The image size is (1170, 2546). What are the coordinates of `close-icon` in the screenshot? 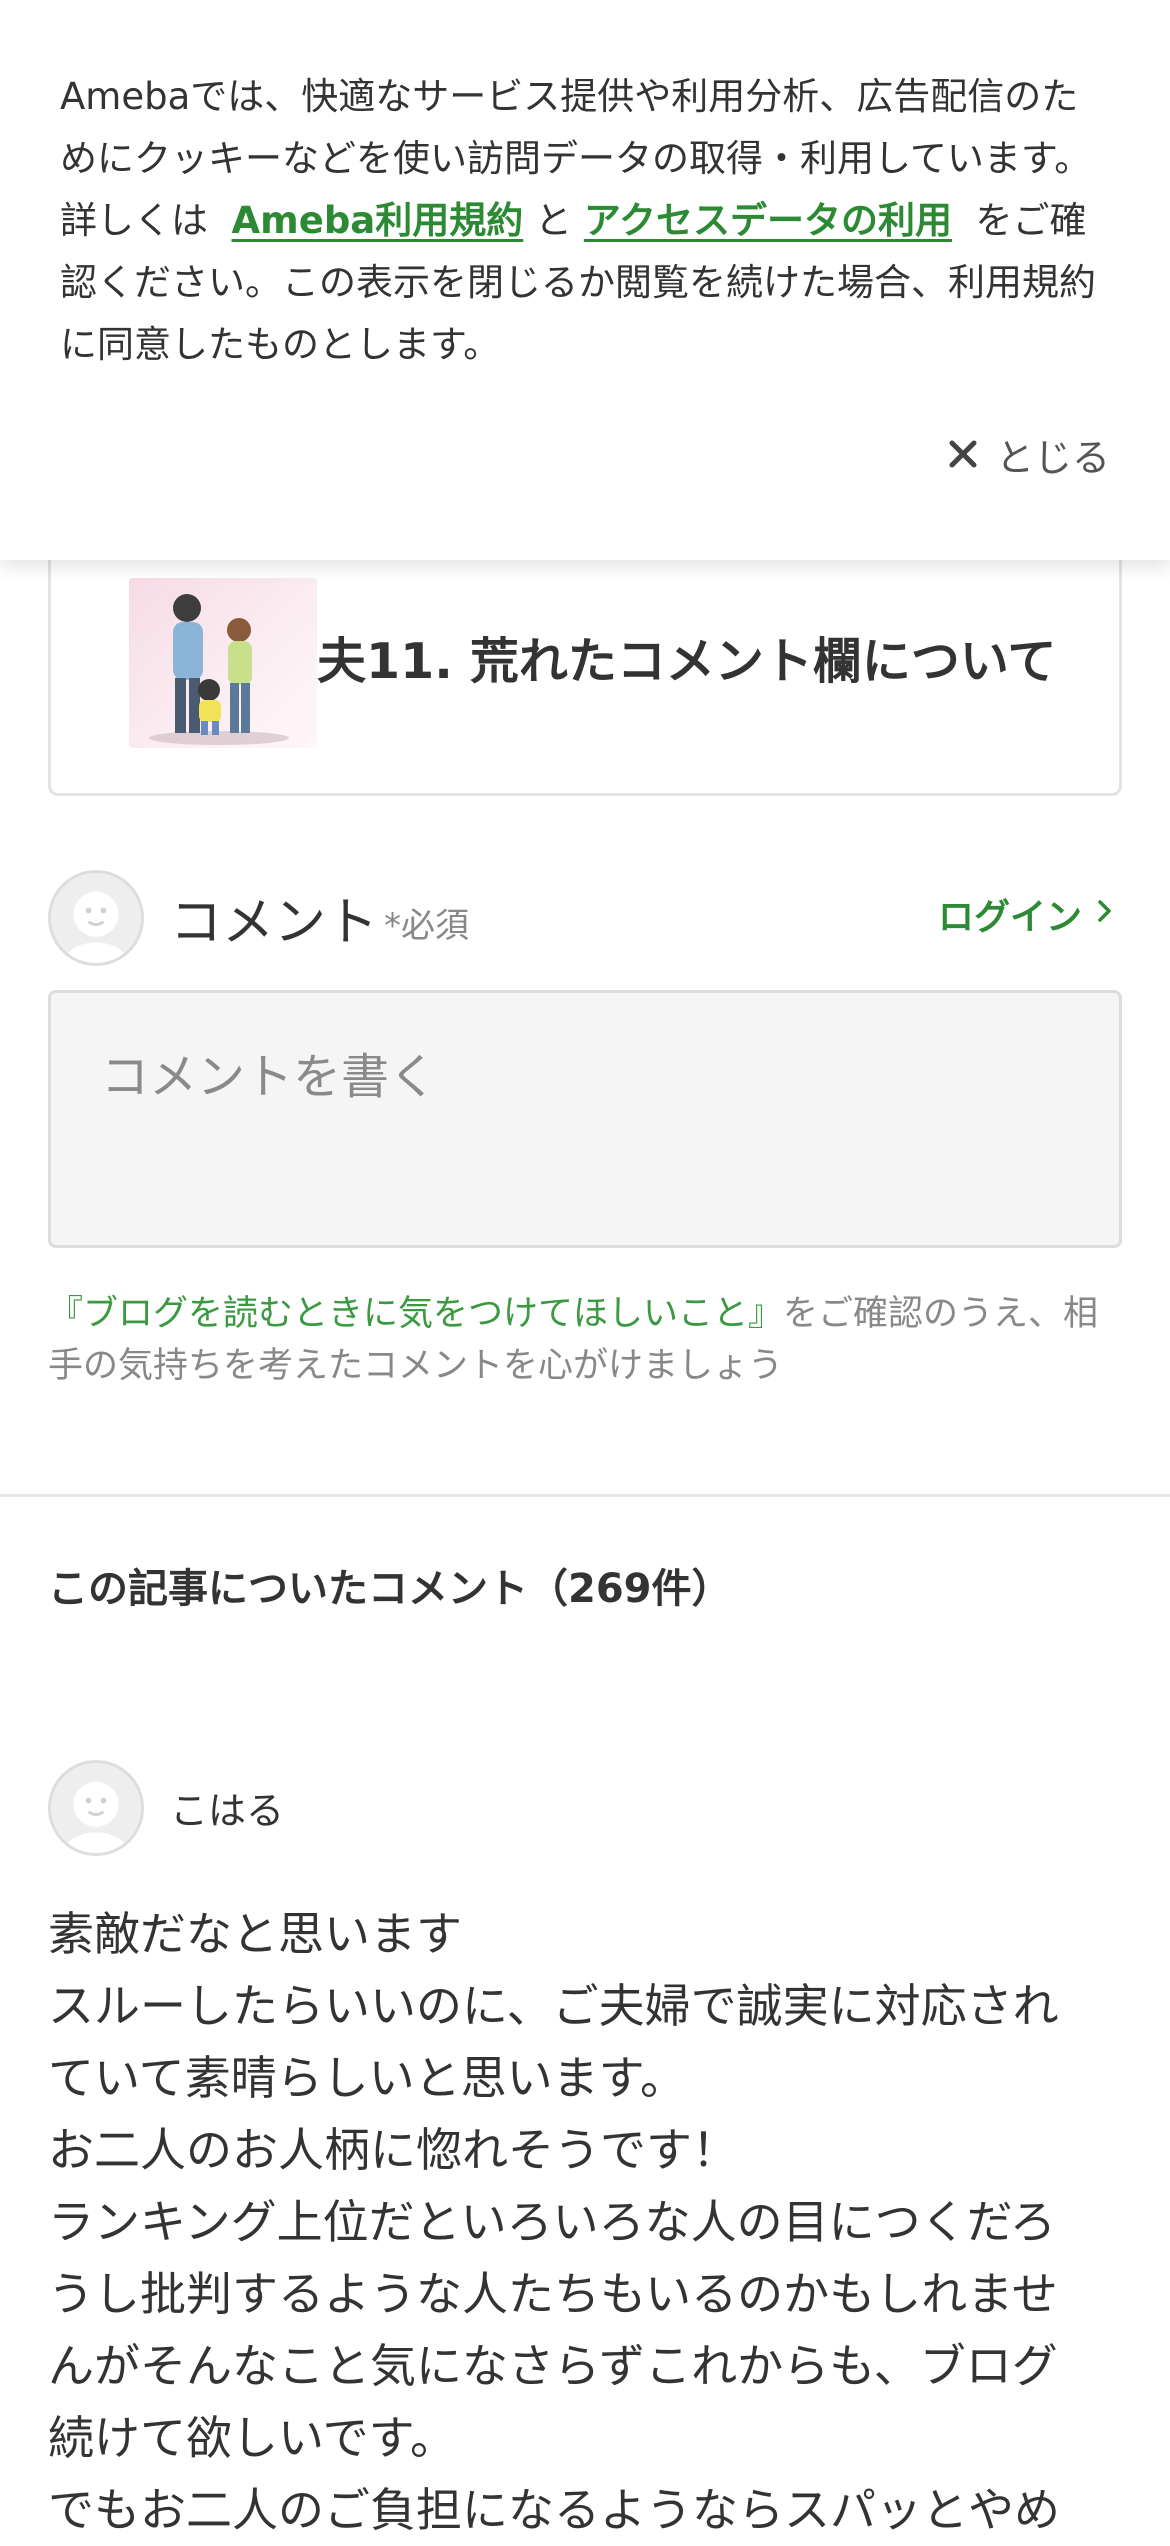 It's located at (963, 454).